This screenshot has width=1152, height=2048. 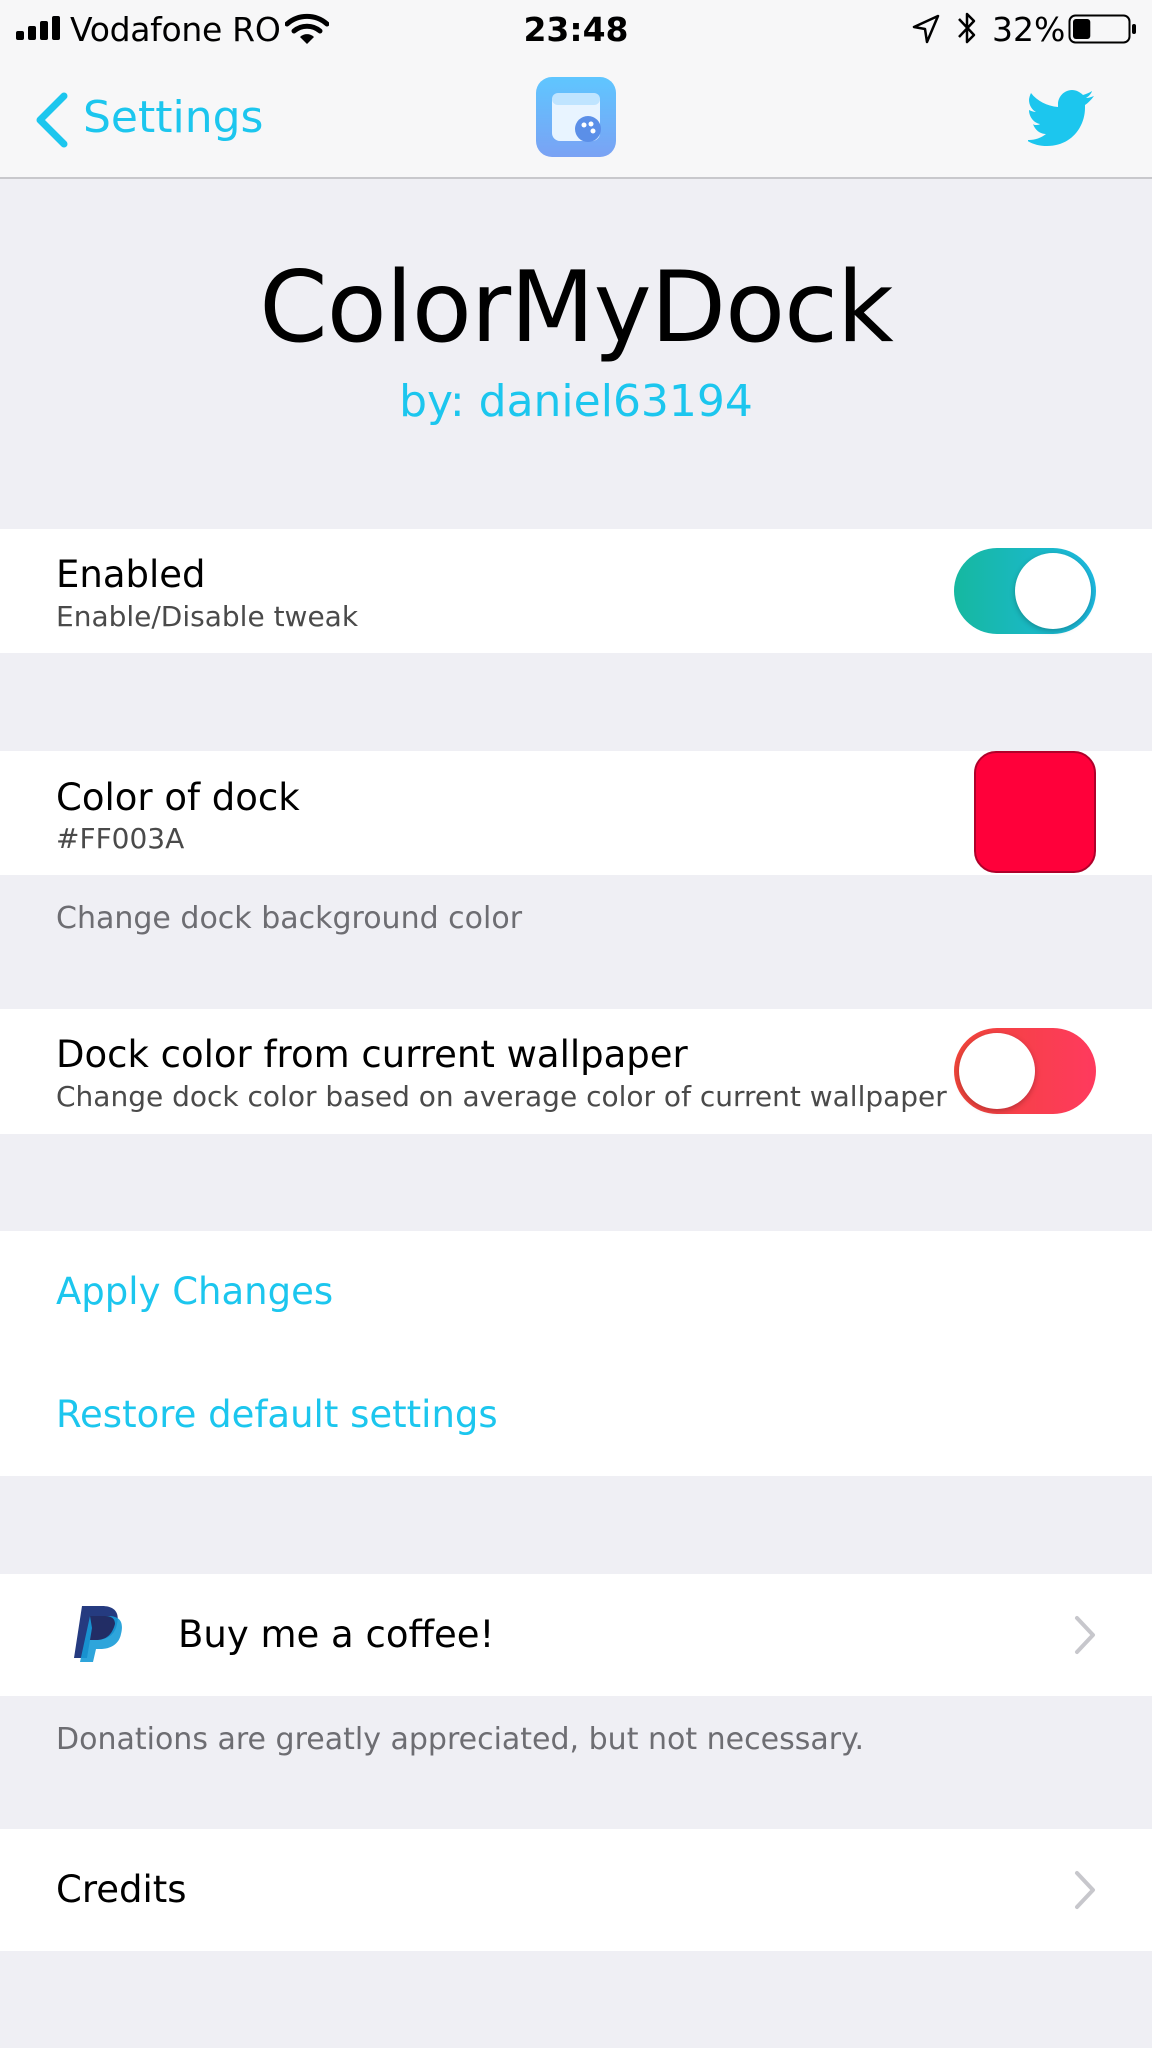 I want to click on credits-label: Credits, so click(x=121, y=1889).